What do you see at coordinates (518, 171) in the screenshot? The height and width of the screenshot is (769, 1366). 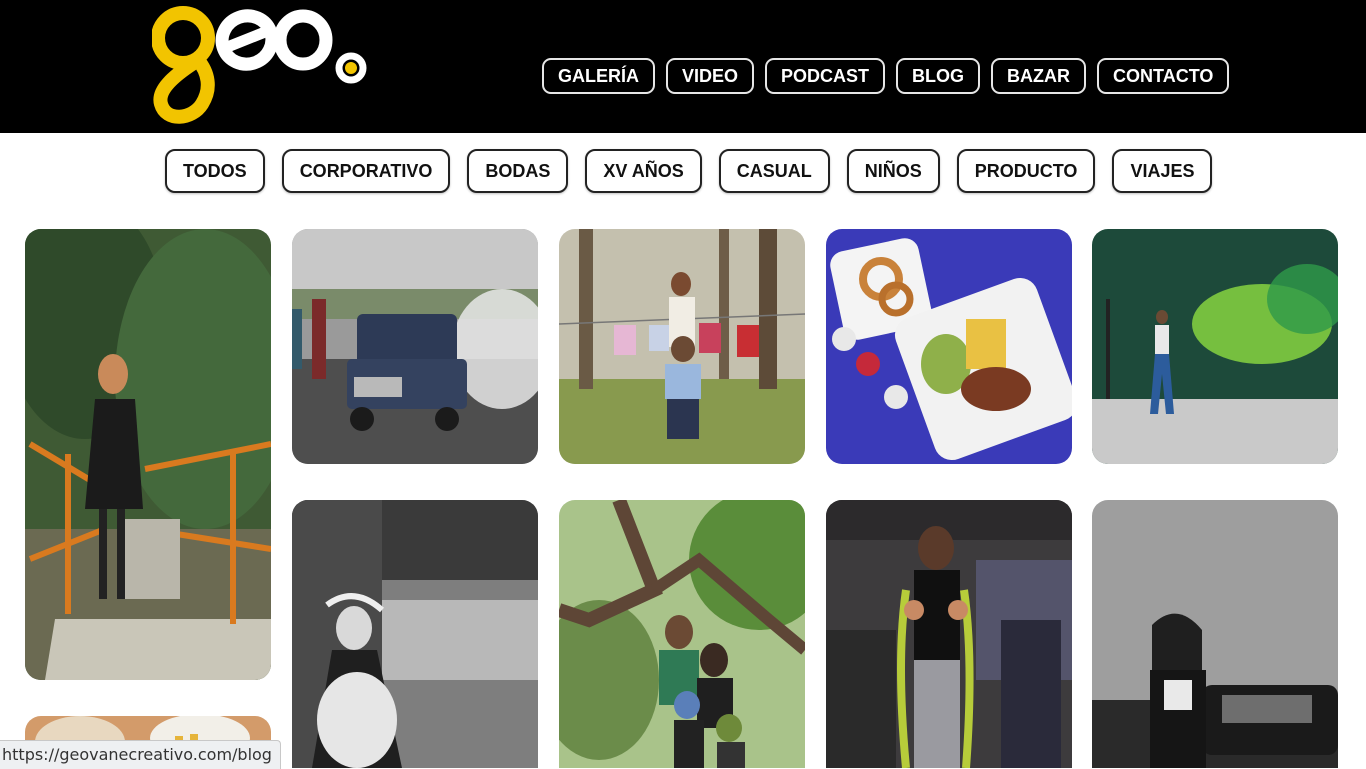 I see `filter-bodas: BODAS` at bounding box center [518, 171].